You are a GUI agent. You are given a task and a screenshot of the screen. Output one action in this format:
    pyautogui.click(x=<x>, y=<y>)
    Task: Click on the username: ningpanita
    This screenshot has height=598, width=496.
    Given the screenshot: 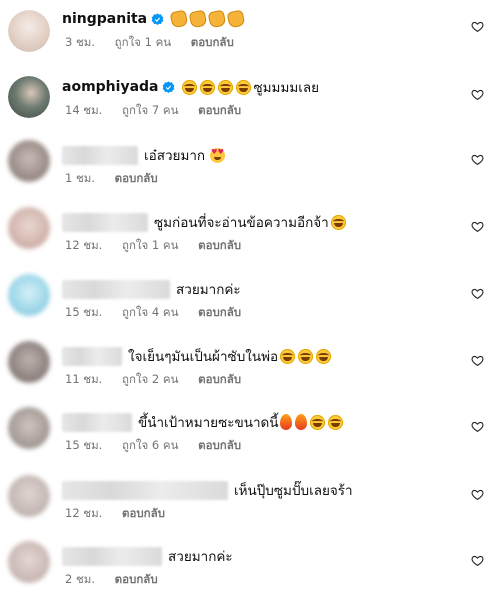 What is the action you would take?
    pyautogui.click(x=104, y=19)
    